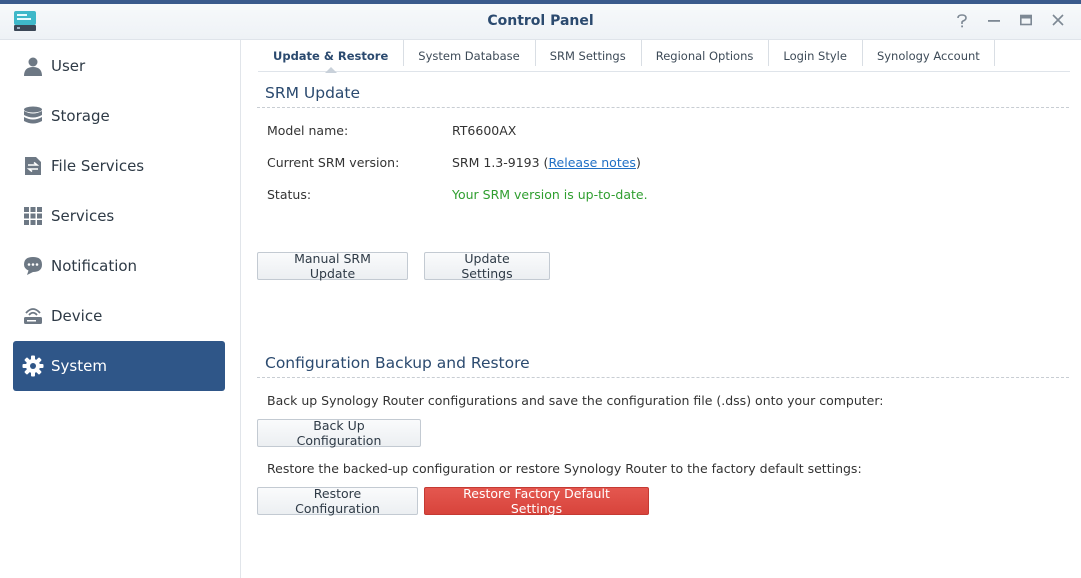 This screenshot has height=578, width=1081. I want to click on storage-icon, so click(33, 116).